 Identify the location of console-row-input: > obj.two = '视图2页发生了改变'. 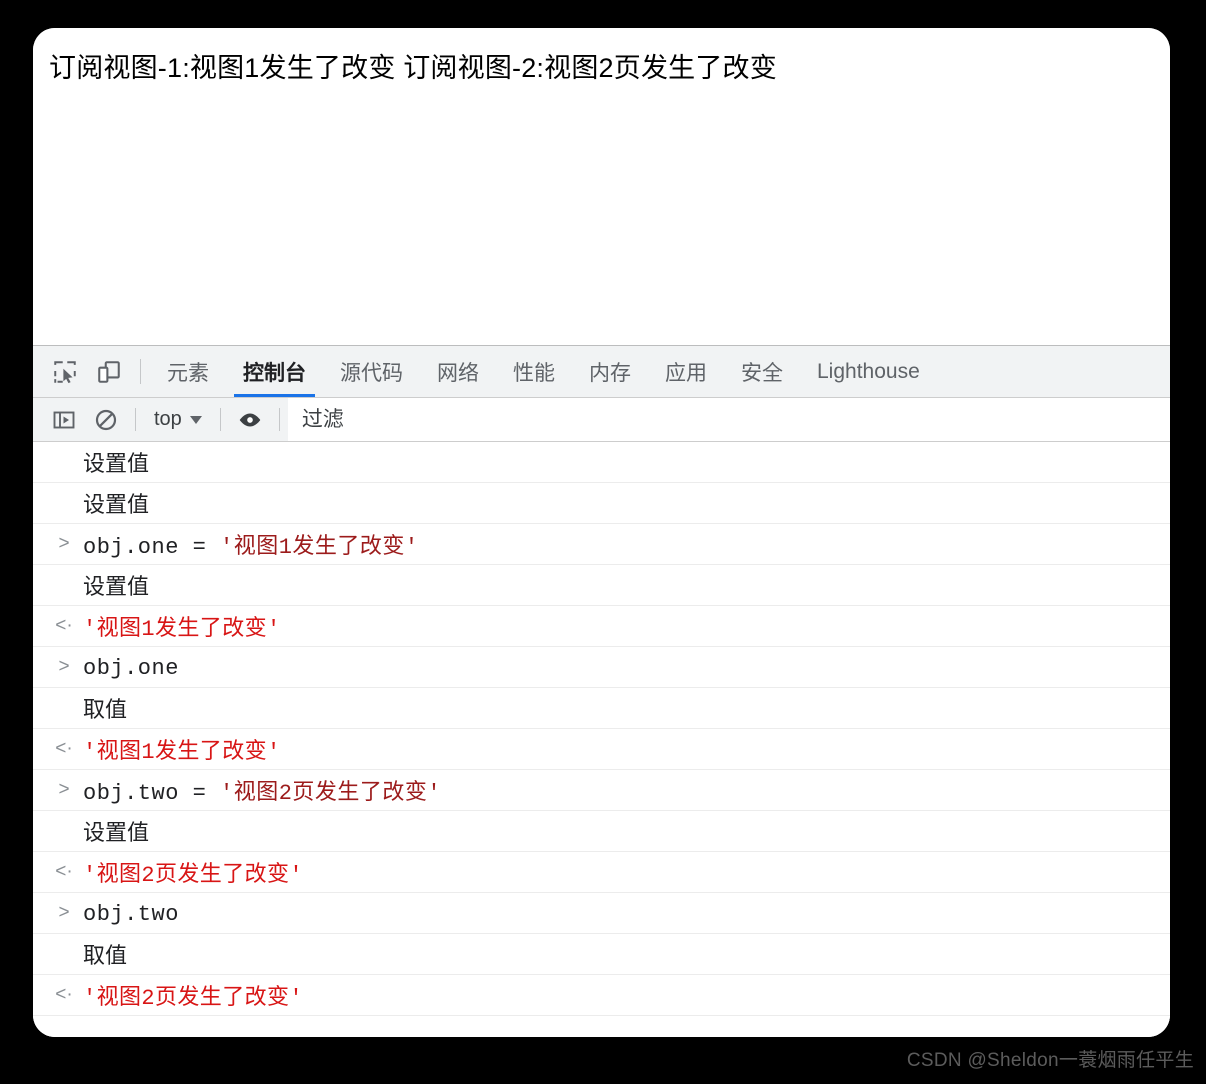
(601, 790).